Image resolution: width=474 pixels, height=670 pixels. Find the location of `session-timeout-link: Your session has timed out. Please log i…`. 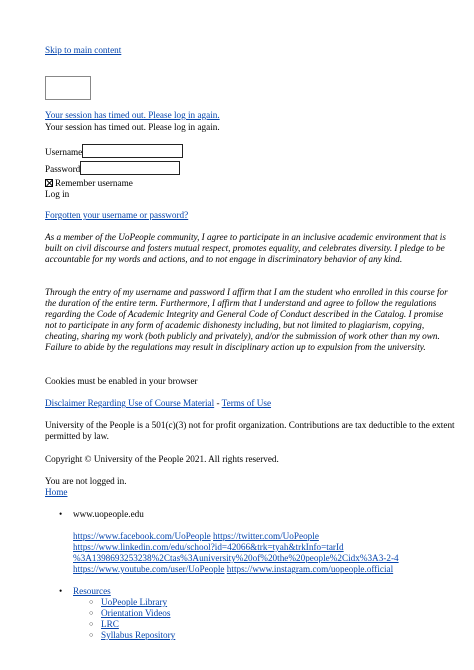

session-timeout-link: Your session has timed out. Please log i… is located at coordinates (132, 115).